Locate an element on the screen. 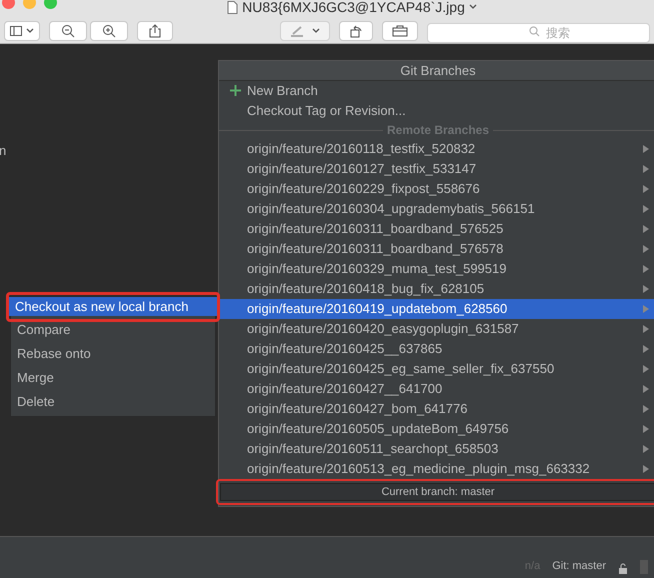 The height and width of the screenshot is (578, 654). zoom-in-button is located at coordinates (109, 31).